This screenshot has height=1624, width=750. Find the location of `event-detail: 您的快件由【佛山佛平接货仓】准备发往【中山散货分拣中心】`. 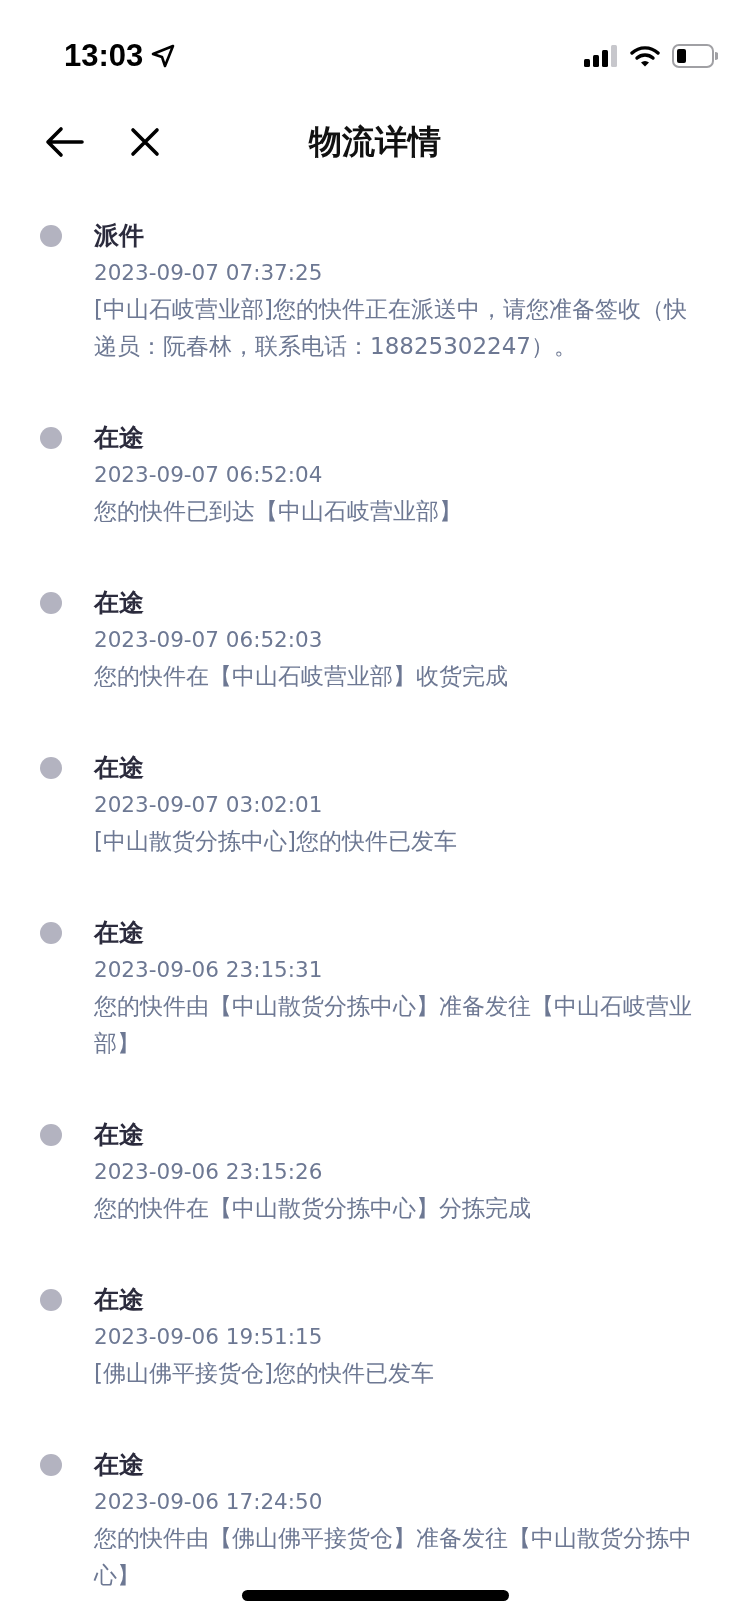

event-detail: 您的快件由【佛山佛平接货仓】准备发往【中山散货分拣中心】 is located at coordinates (393, 1557).